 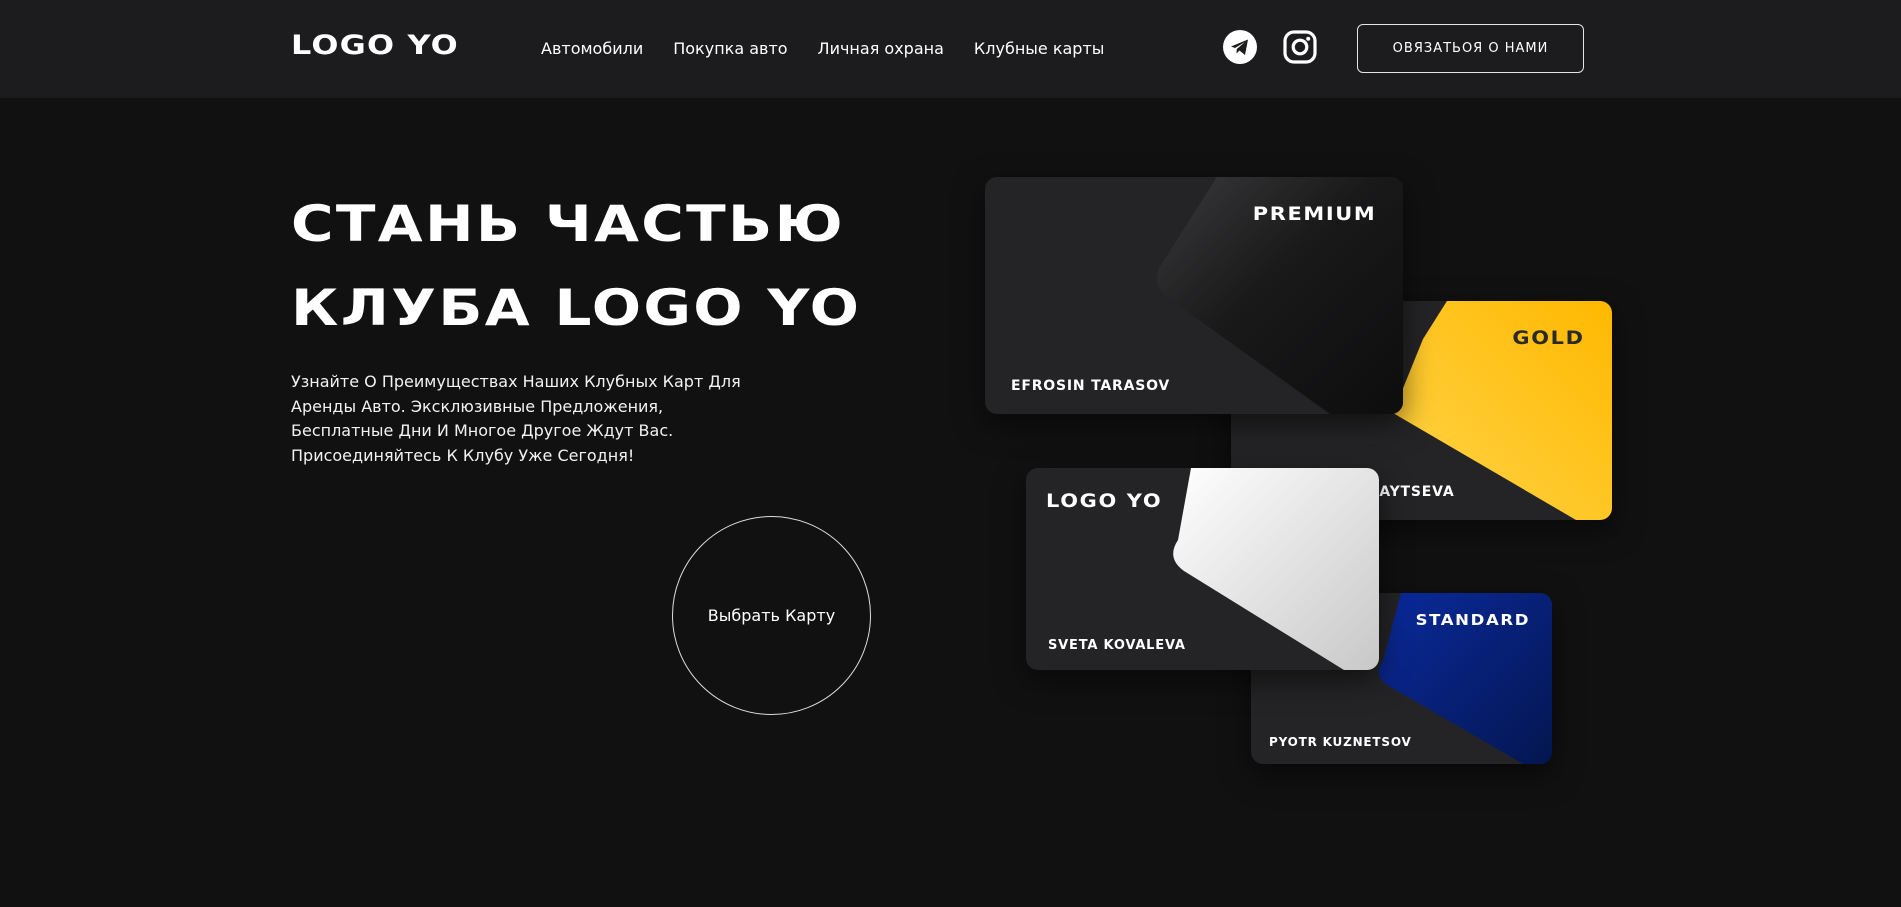 I want to click on telegram-icon, so click(x=1240, y=47).